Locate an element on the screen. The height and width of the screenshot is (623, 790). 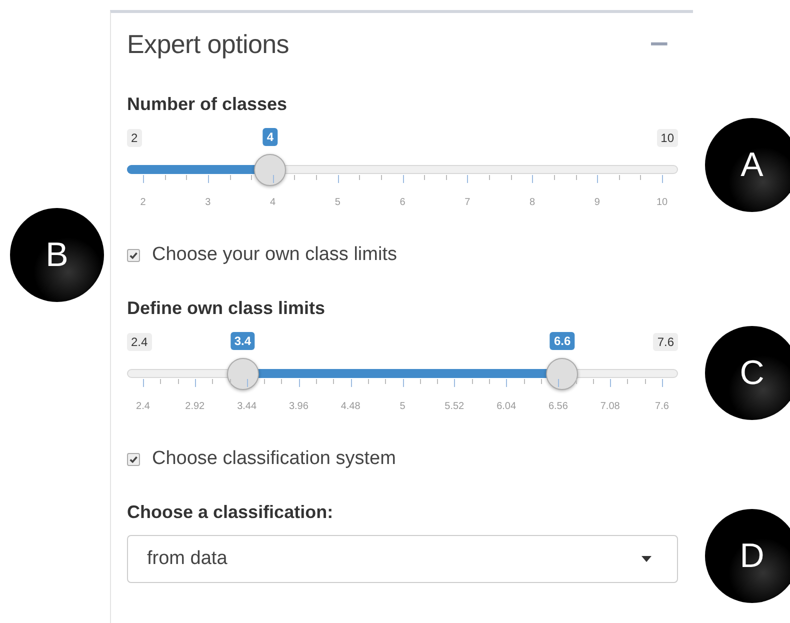
scale-label: 3.96 is located at coordinates (298, 406).